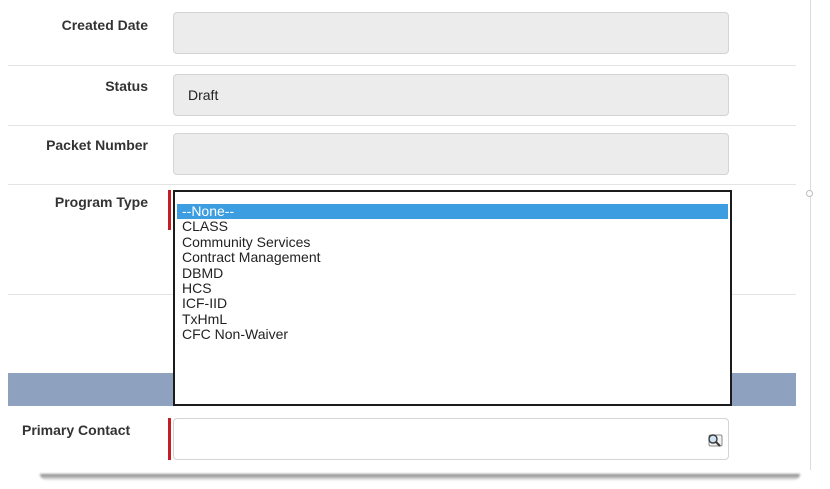  I want to click on program-type-option: Contract Management, so click(452, 257).